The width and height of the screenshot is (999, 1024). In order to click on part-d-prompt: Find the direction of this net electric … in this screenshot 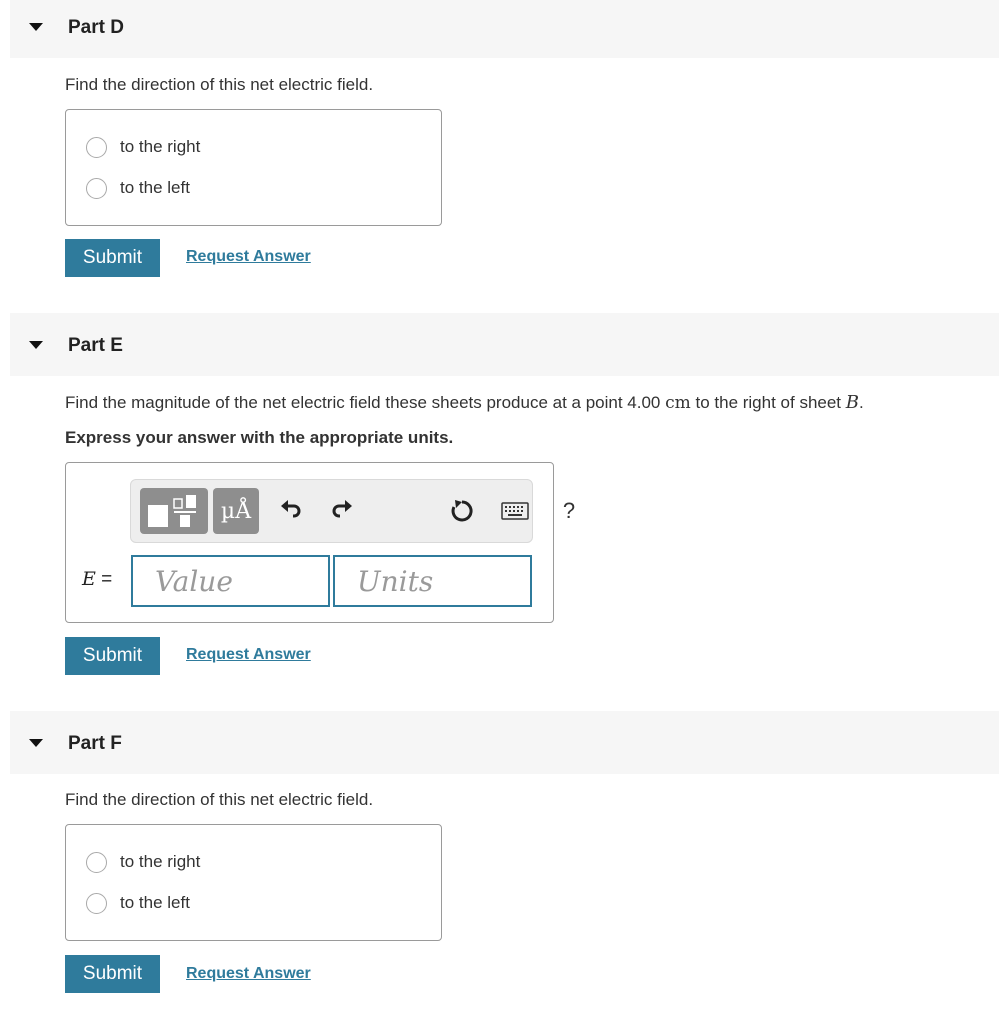, I will do `click(219, 84)`.